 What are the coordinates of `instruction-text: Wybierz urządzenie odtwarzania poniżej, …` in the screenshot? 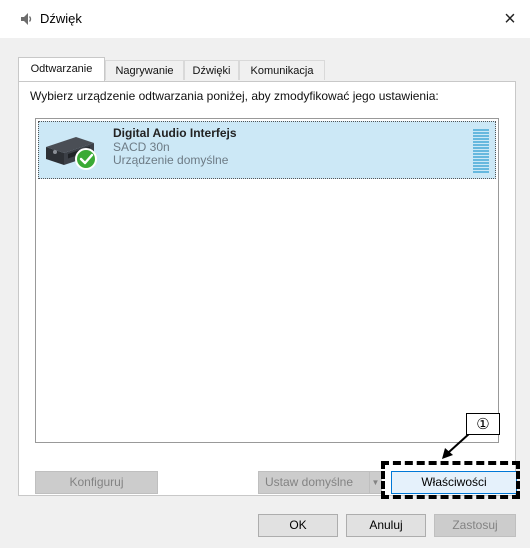 It's located at (234, 96).